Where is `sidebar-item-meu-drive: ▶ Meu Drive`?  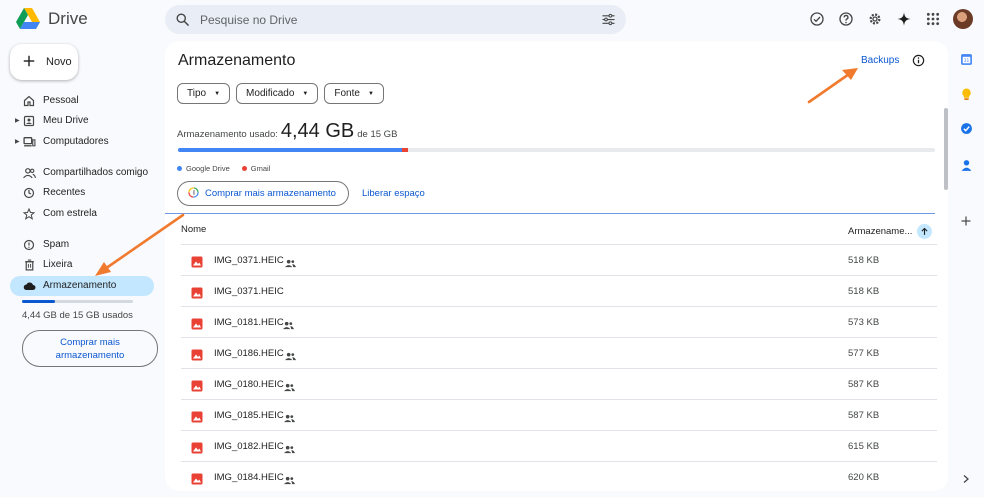
sidebar-item-meu-drive: ▶ Meu Drive is located at coordinates (82, 121).